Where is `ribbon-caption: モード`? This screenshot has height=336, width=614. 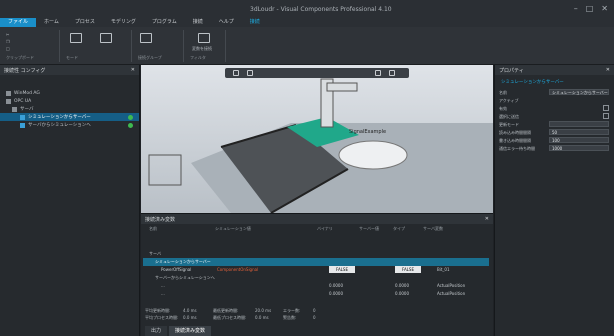
ribbon-caption: モード is located at coordinates (72, 57).